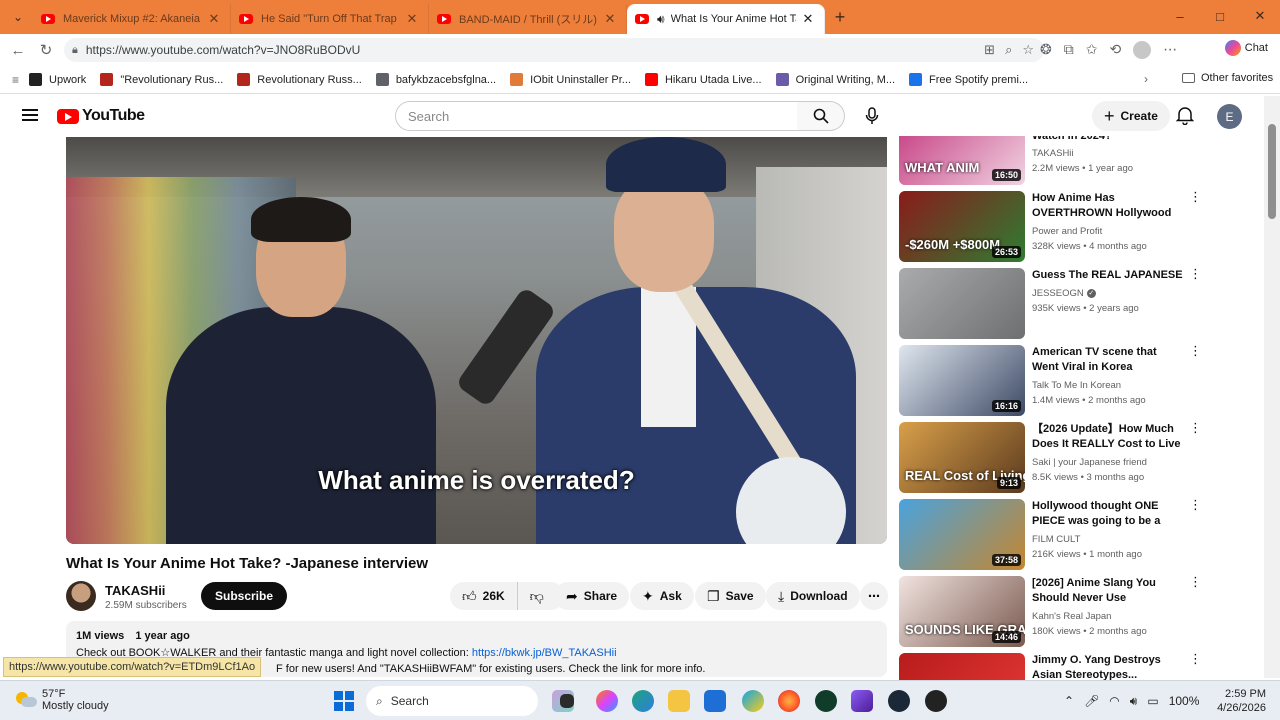 This screenshot has height=720, width=1280. Describe the element at coordinates (899, 701) in the screenshot. I see `steam-icon` at that location.